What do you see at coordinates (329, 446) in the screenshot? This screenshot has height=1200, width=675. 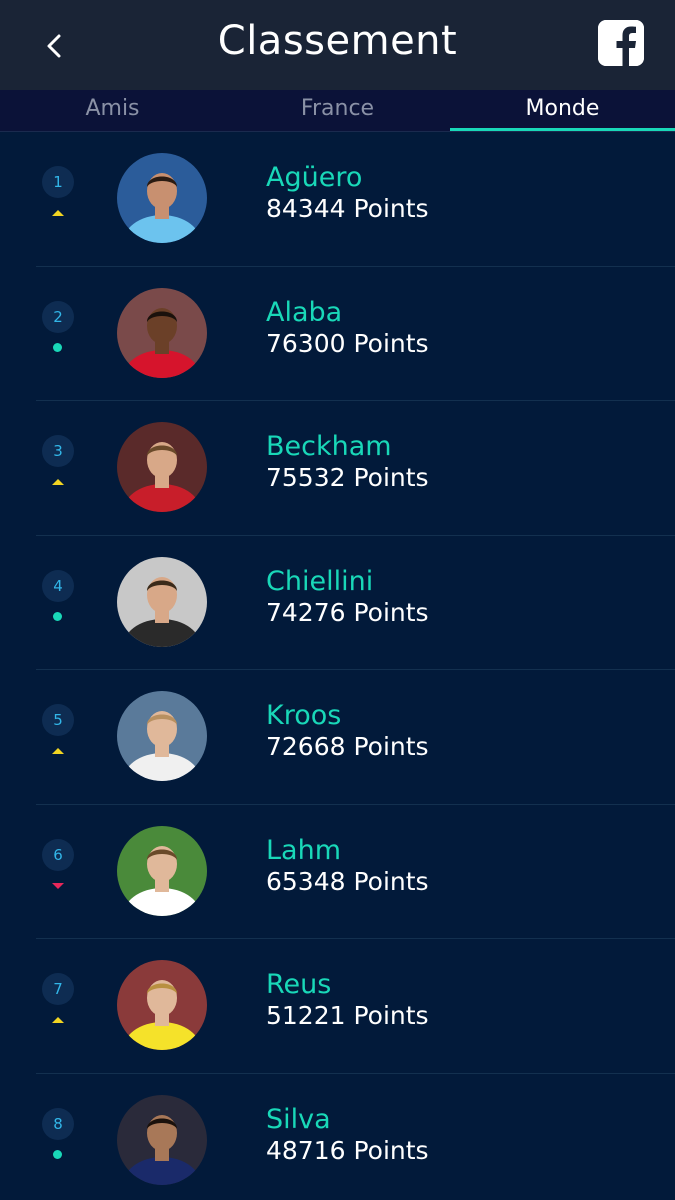 I see `player-name: Beckham` at bounding box center [329, 446].